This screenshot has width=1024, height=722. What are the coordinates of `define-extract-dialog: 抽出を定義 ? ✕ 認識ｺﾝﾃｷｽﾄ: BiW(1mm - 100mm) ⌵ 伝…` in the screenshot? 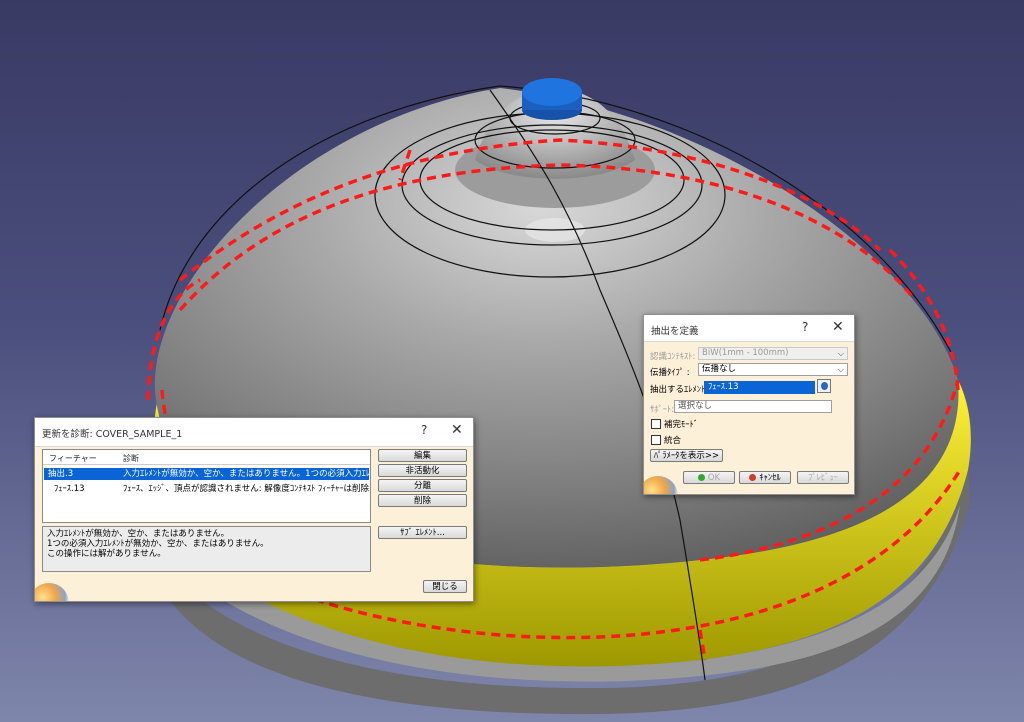 It's located at (749, 404).